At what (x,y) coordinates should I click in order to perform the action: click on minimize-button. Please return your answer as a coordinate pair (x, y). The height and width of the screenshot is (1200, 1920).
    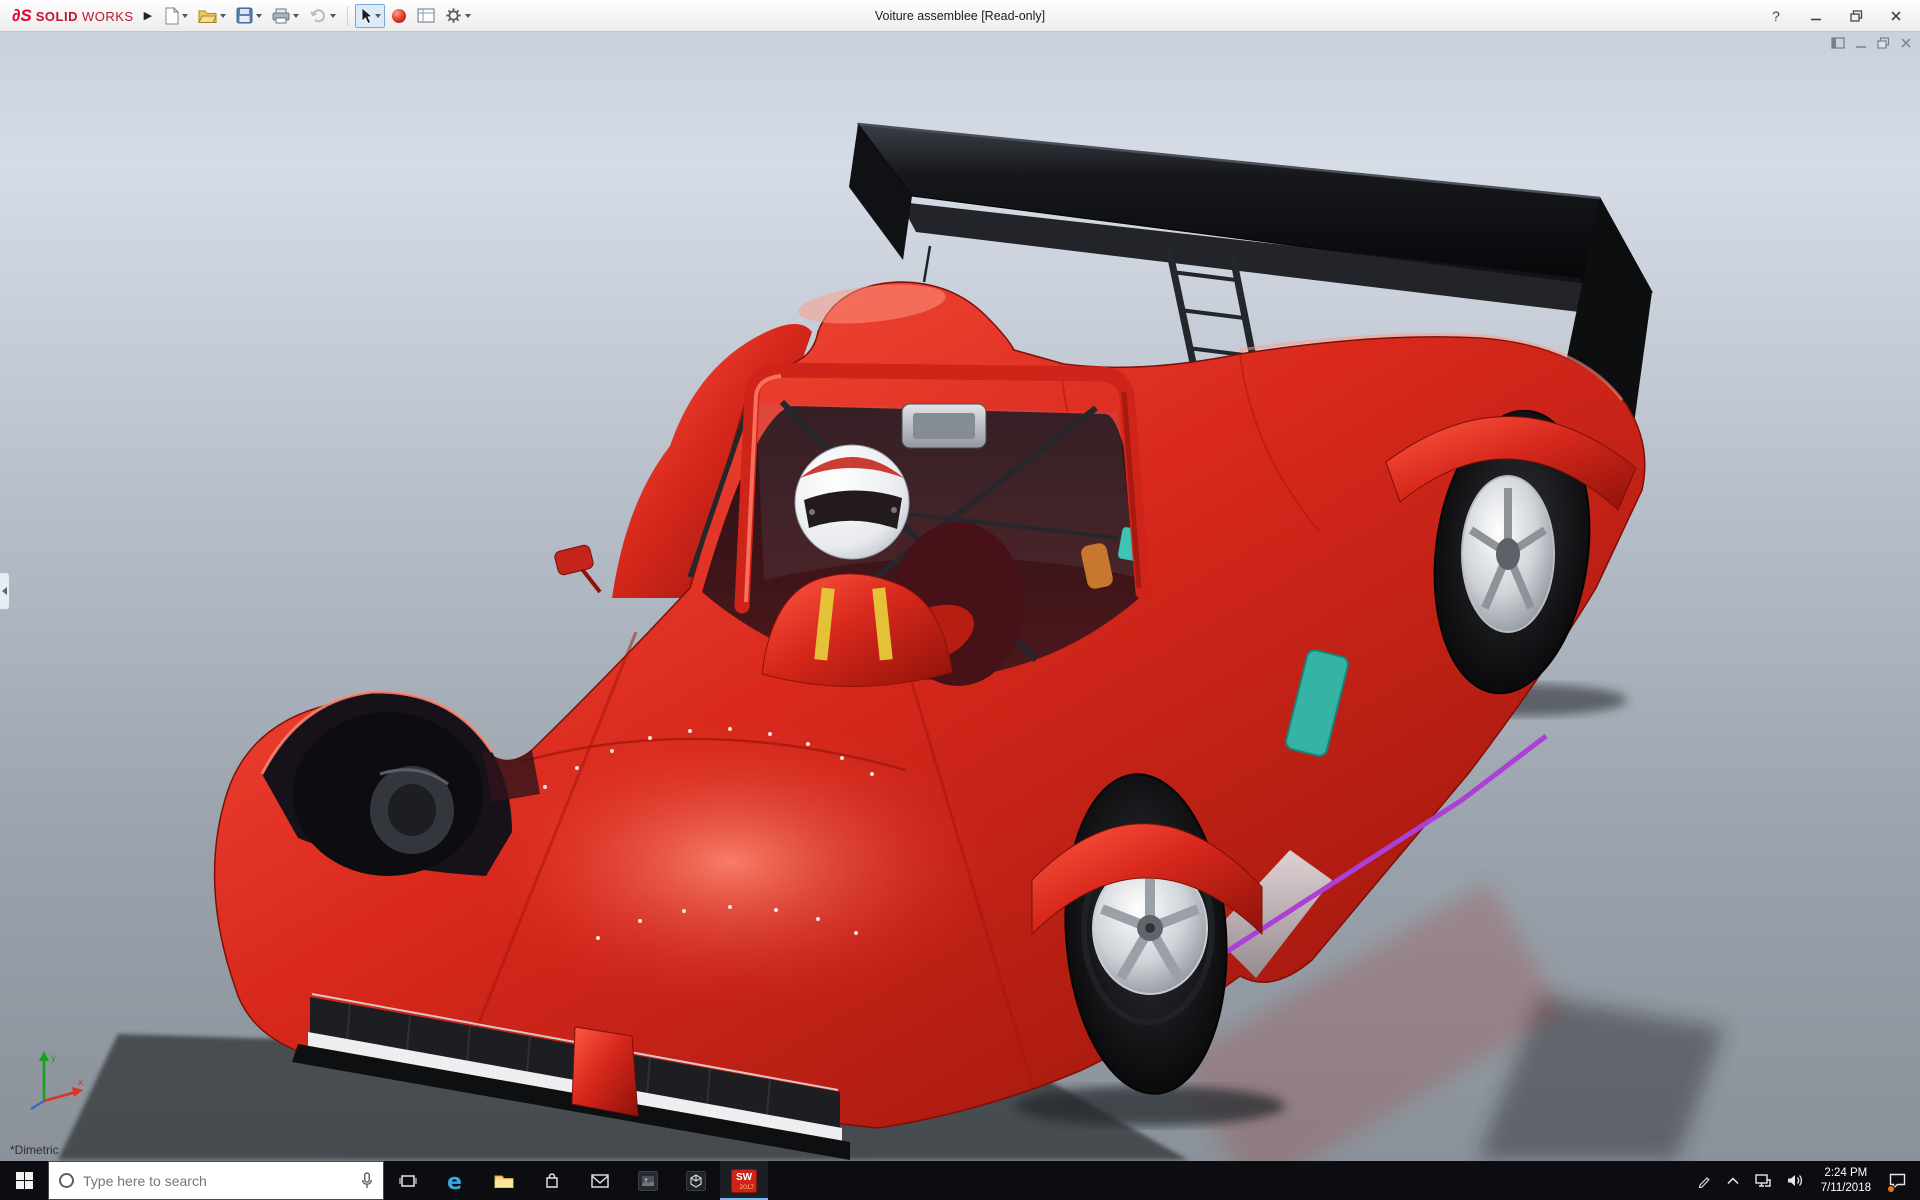
    Looking at the image, I should click on (1816, 16).